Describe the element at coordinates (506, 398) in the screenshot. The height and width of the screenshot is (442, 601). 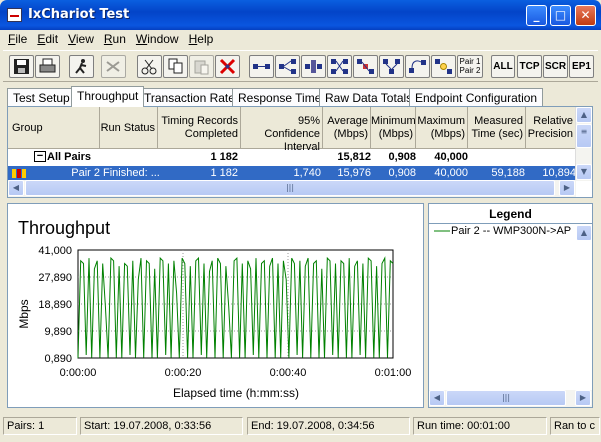
I see `legend-hscroll-thumb: |||` at that location.